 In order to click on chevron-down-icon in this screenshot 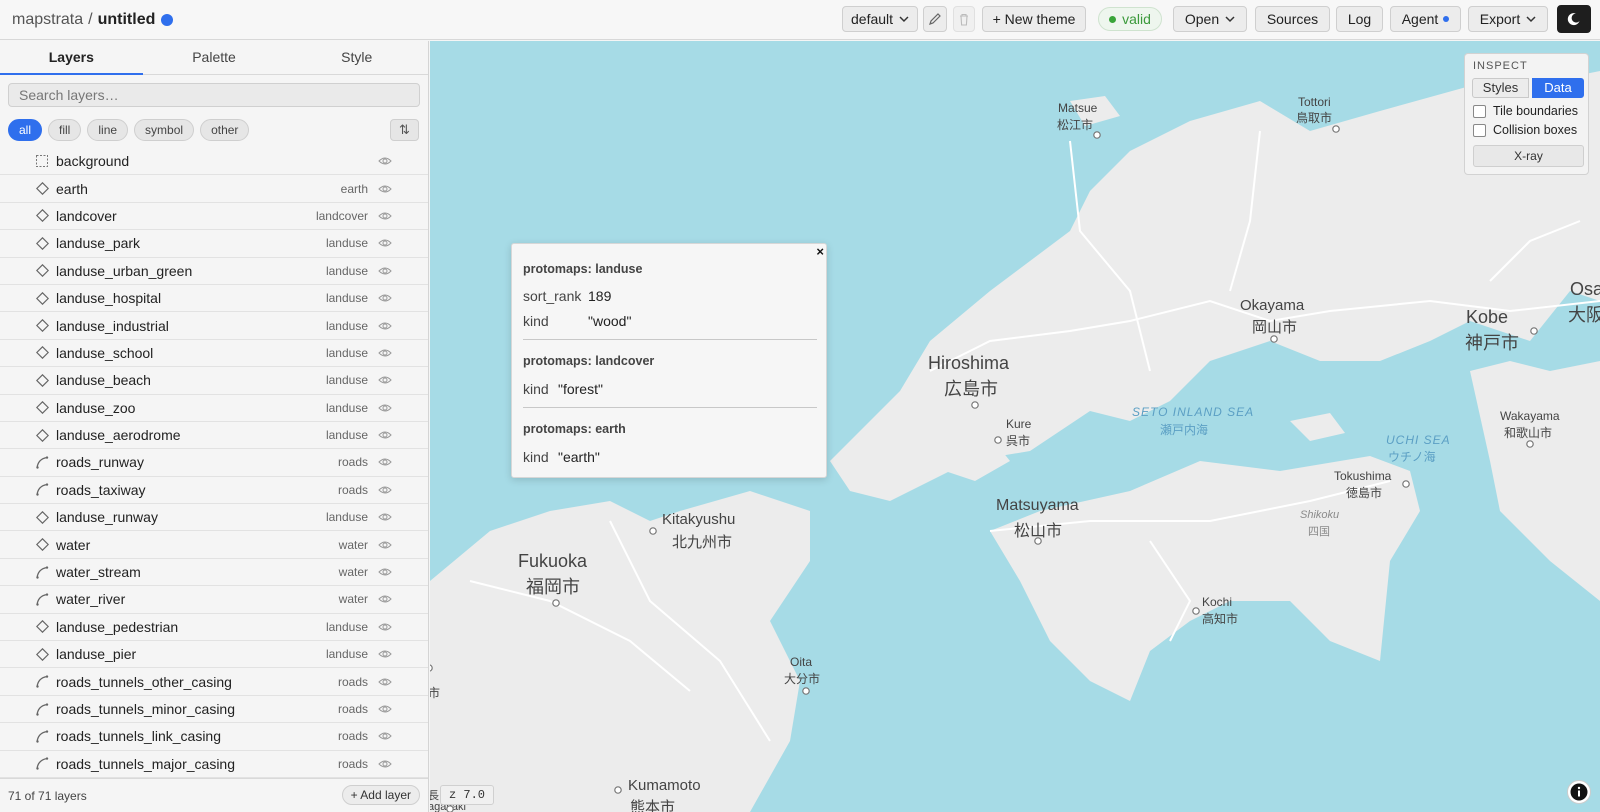, I will do `click(904, 19)`.